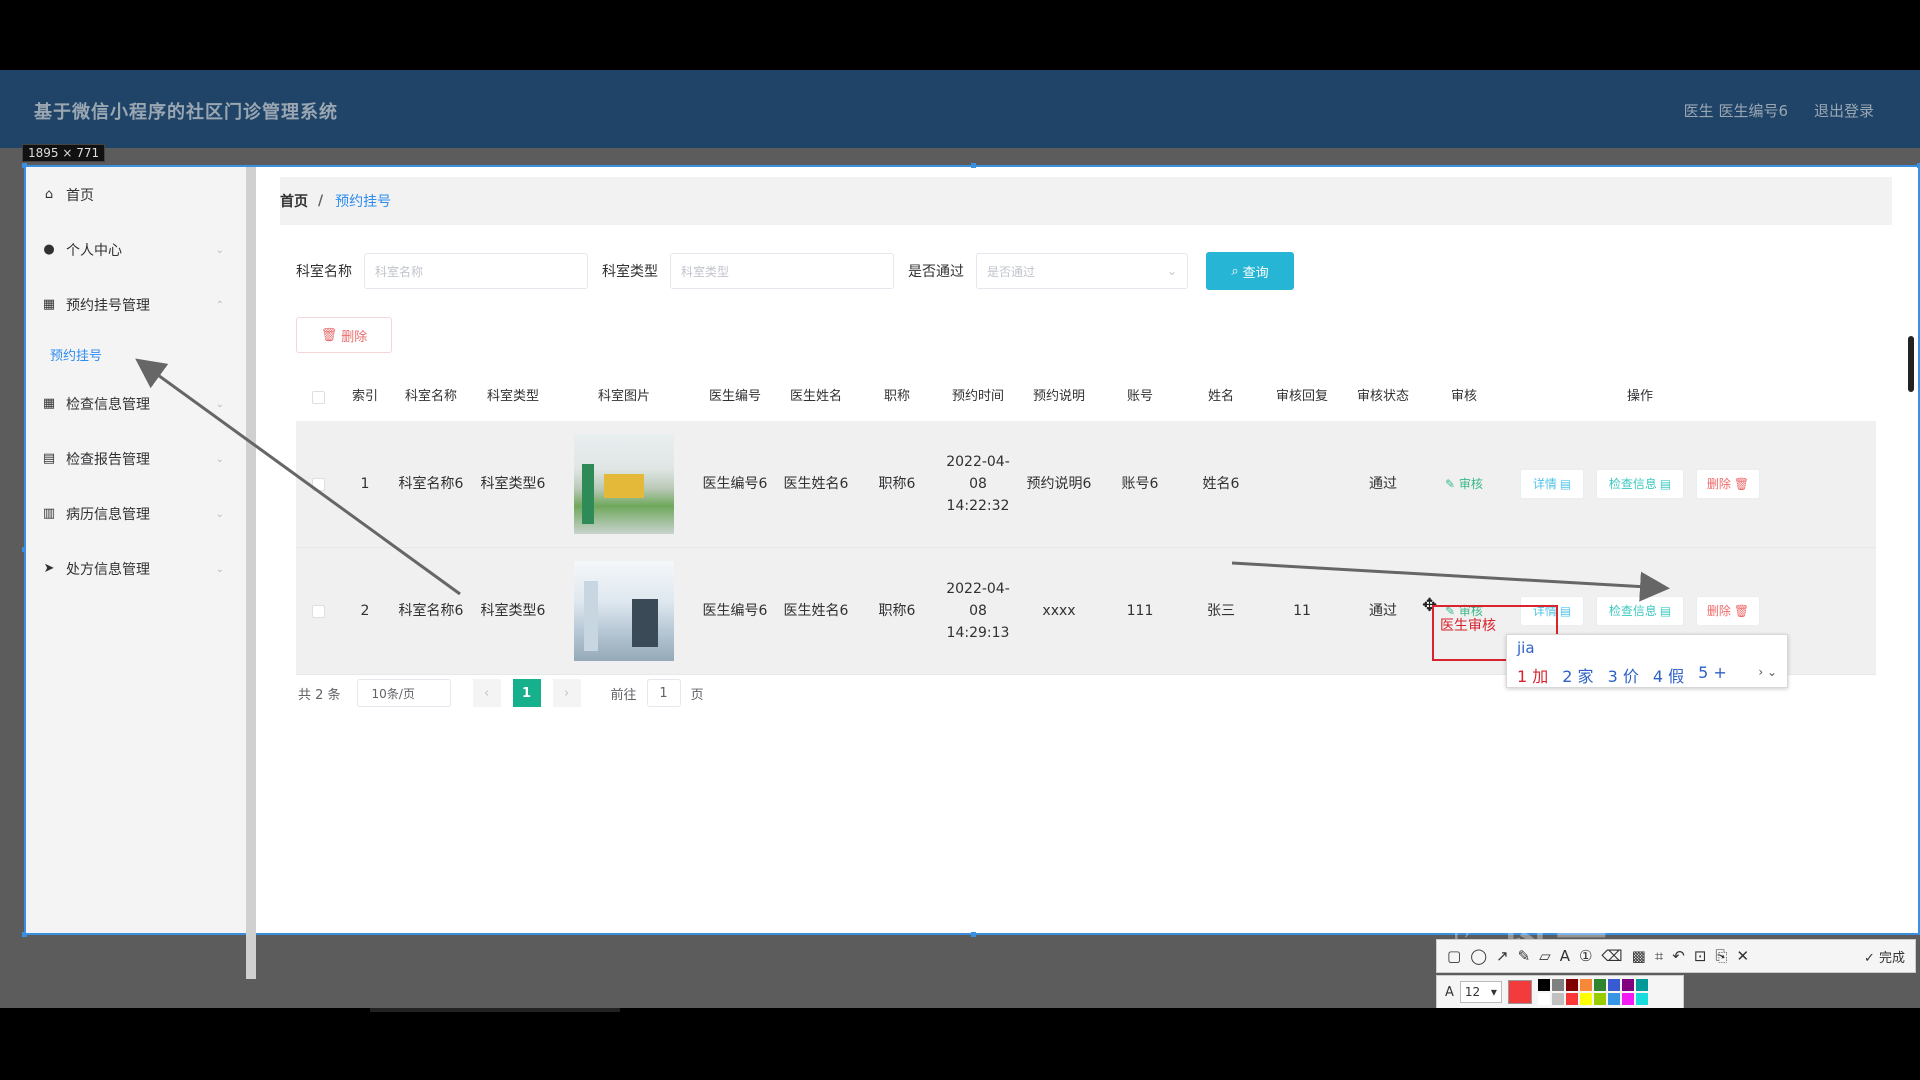  What do you see at coordinates (1659, 956) in the screenshot?
I see `crop-tool-icon: ⌗` at bounding box center [1659, 956].